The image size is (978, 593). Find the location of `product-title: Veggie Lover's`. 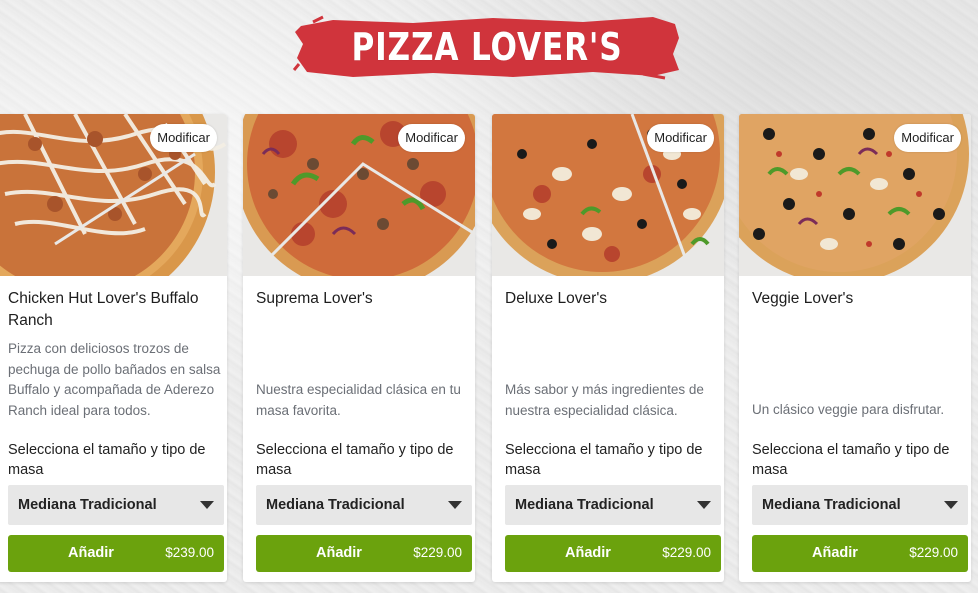

product-title: Veggie Lover's is located at coordinates (803, 298).